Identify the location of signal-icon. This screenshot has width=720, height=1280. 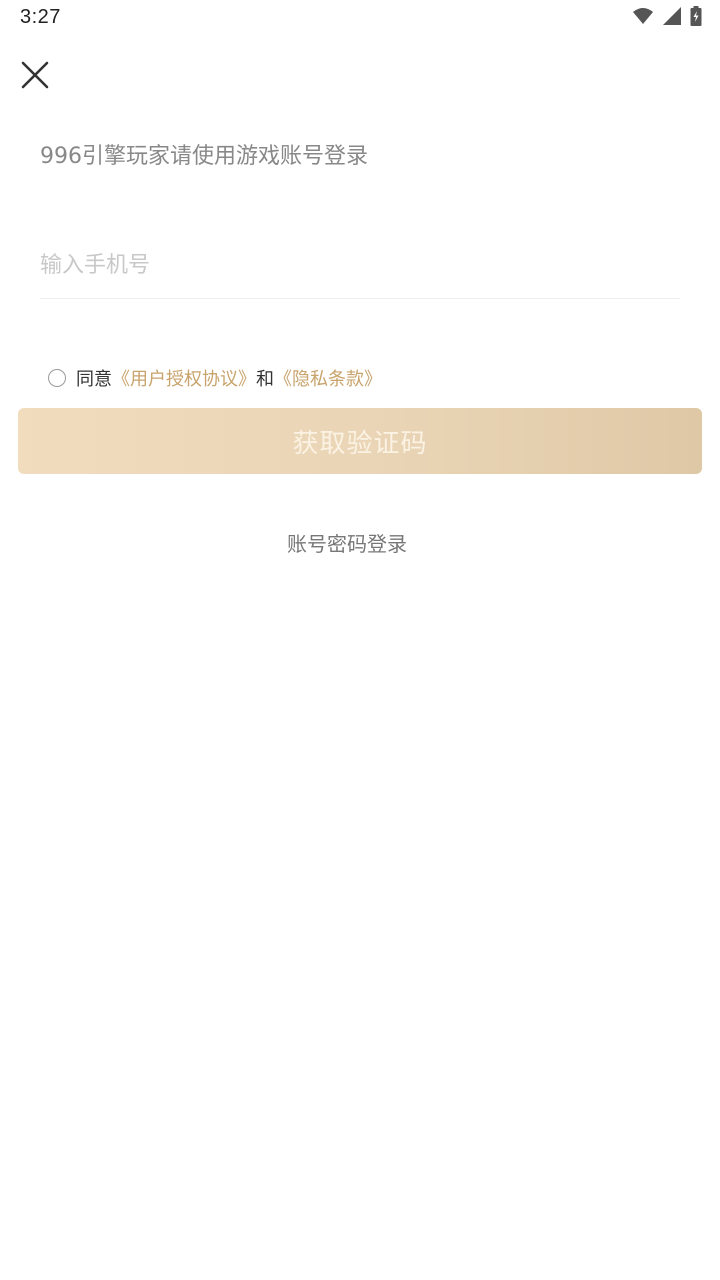
(672, 16).